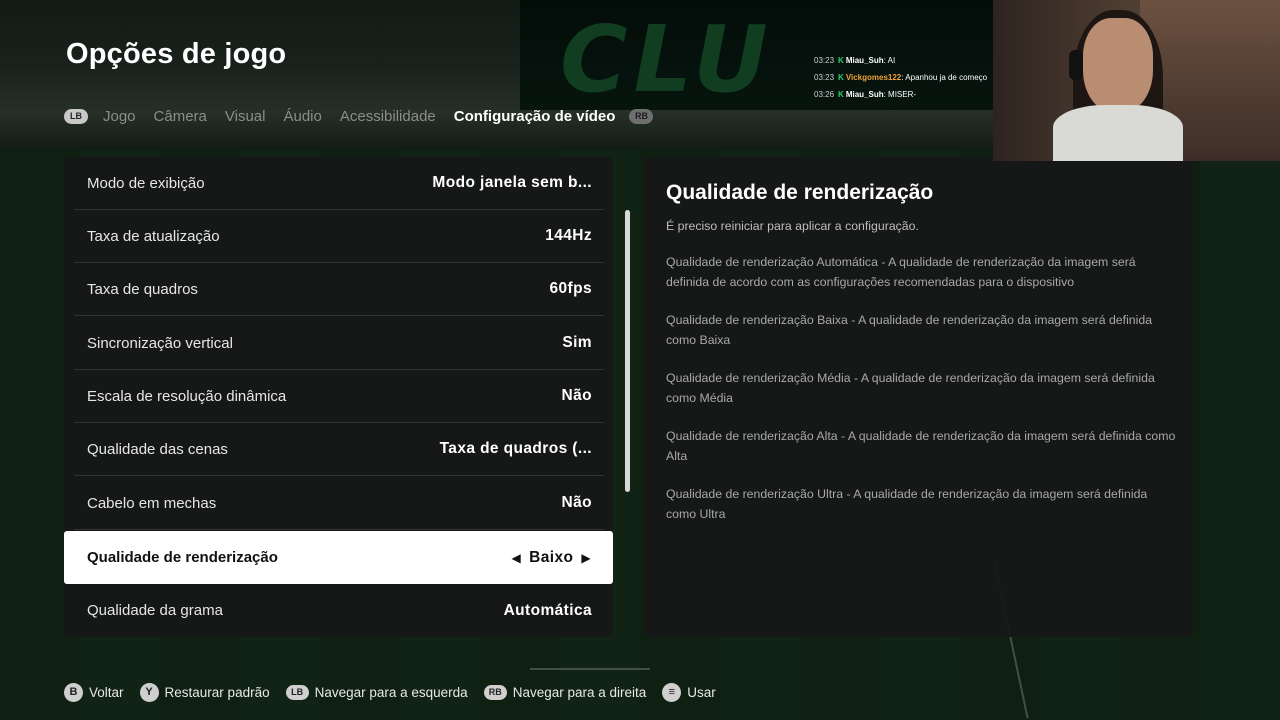  What do you see at coordinates (245, 116) in the screenshot?
I see `tab-visual: Visual` at bounding box center [245, 116].